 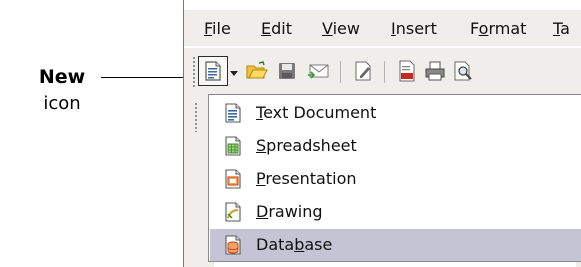 What do you see at coordinates (196, 117) in the screenshot?
I see `panel-grip-icon` at bounding box center [196, 117].